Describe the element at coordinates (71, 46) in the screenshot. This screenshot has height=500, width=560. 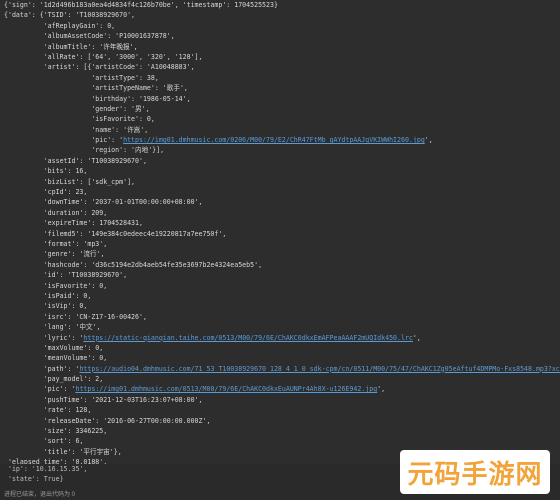
I see `code-text: 'albumTitle': '许年晚报',` at that location.